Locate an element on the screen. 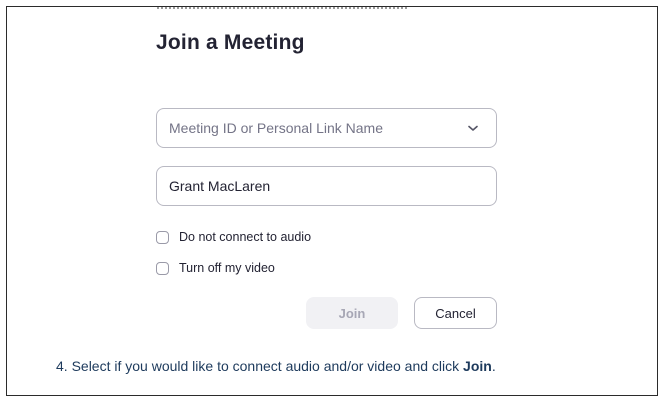 The height and width of the screenshot is (403, 665). instruction-suffix: . is located at coordinates (493, 366).